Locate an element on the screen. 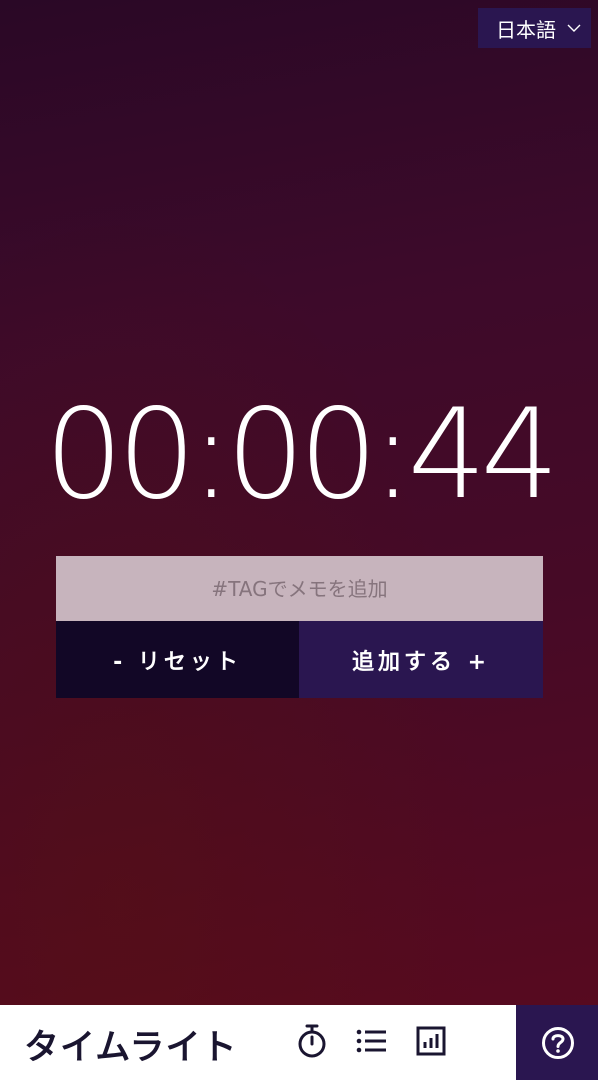 The height and width of the screenshot is (1080, 598). add-button: 追加する + is located at coordinates (421, 659).